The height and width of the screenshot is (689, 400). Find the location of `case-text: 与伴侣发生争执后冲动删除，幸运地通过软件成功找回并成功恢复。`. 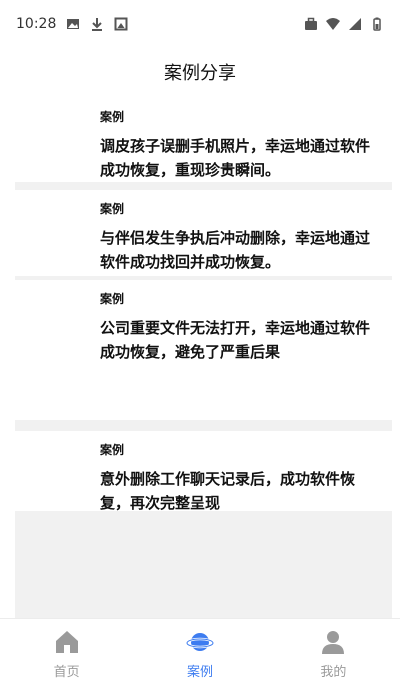

case-text: 与伴侣发生争执后冲动删除，幸运地通过软件成功找回并成功恢复。 is located at coordinates (235, 250).